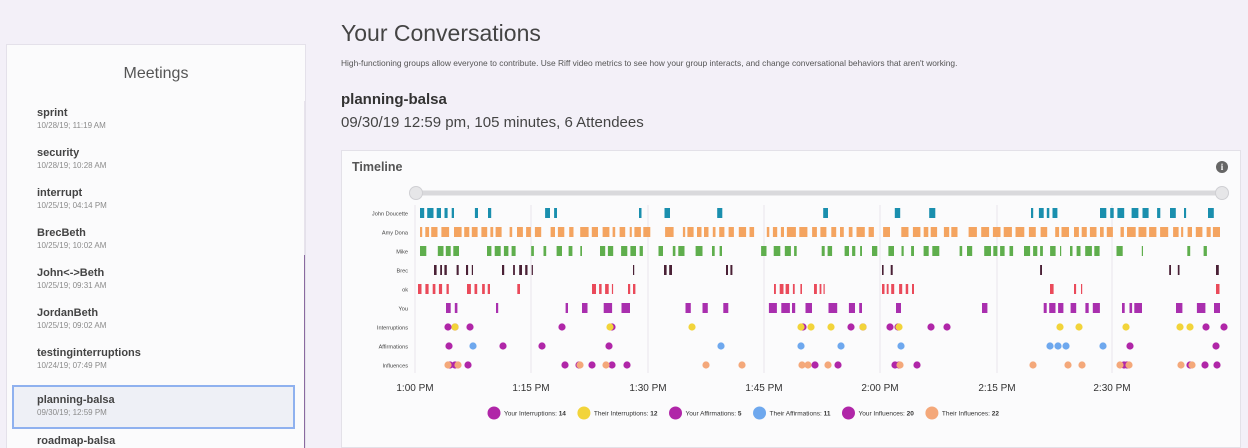 The height and width of the screenshot is (448, 1248). What do you see at coordinates (167, 238) in the screenshot?
I see `meeting-item-brecbeth: BrecBeth 10/25/19; 10:02 AM` at bounding box center [167, 238].